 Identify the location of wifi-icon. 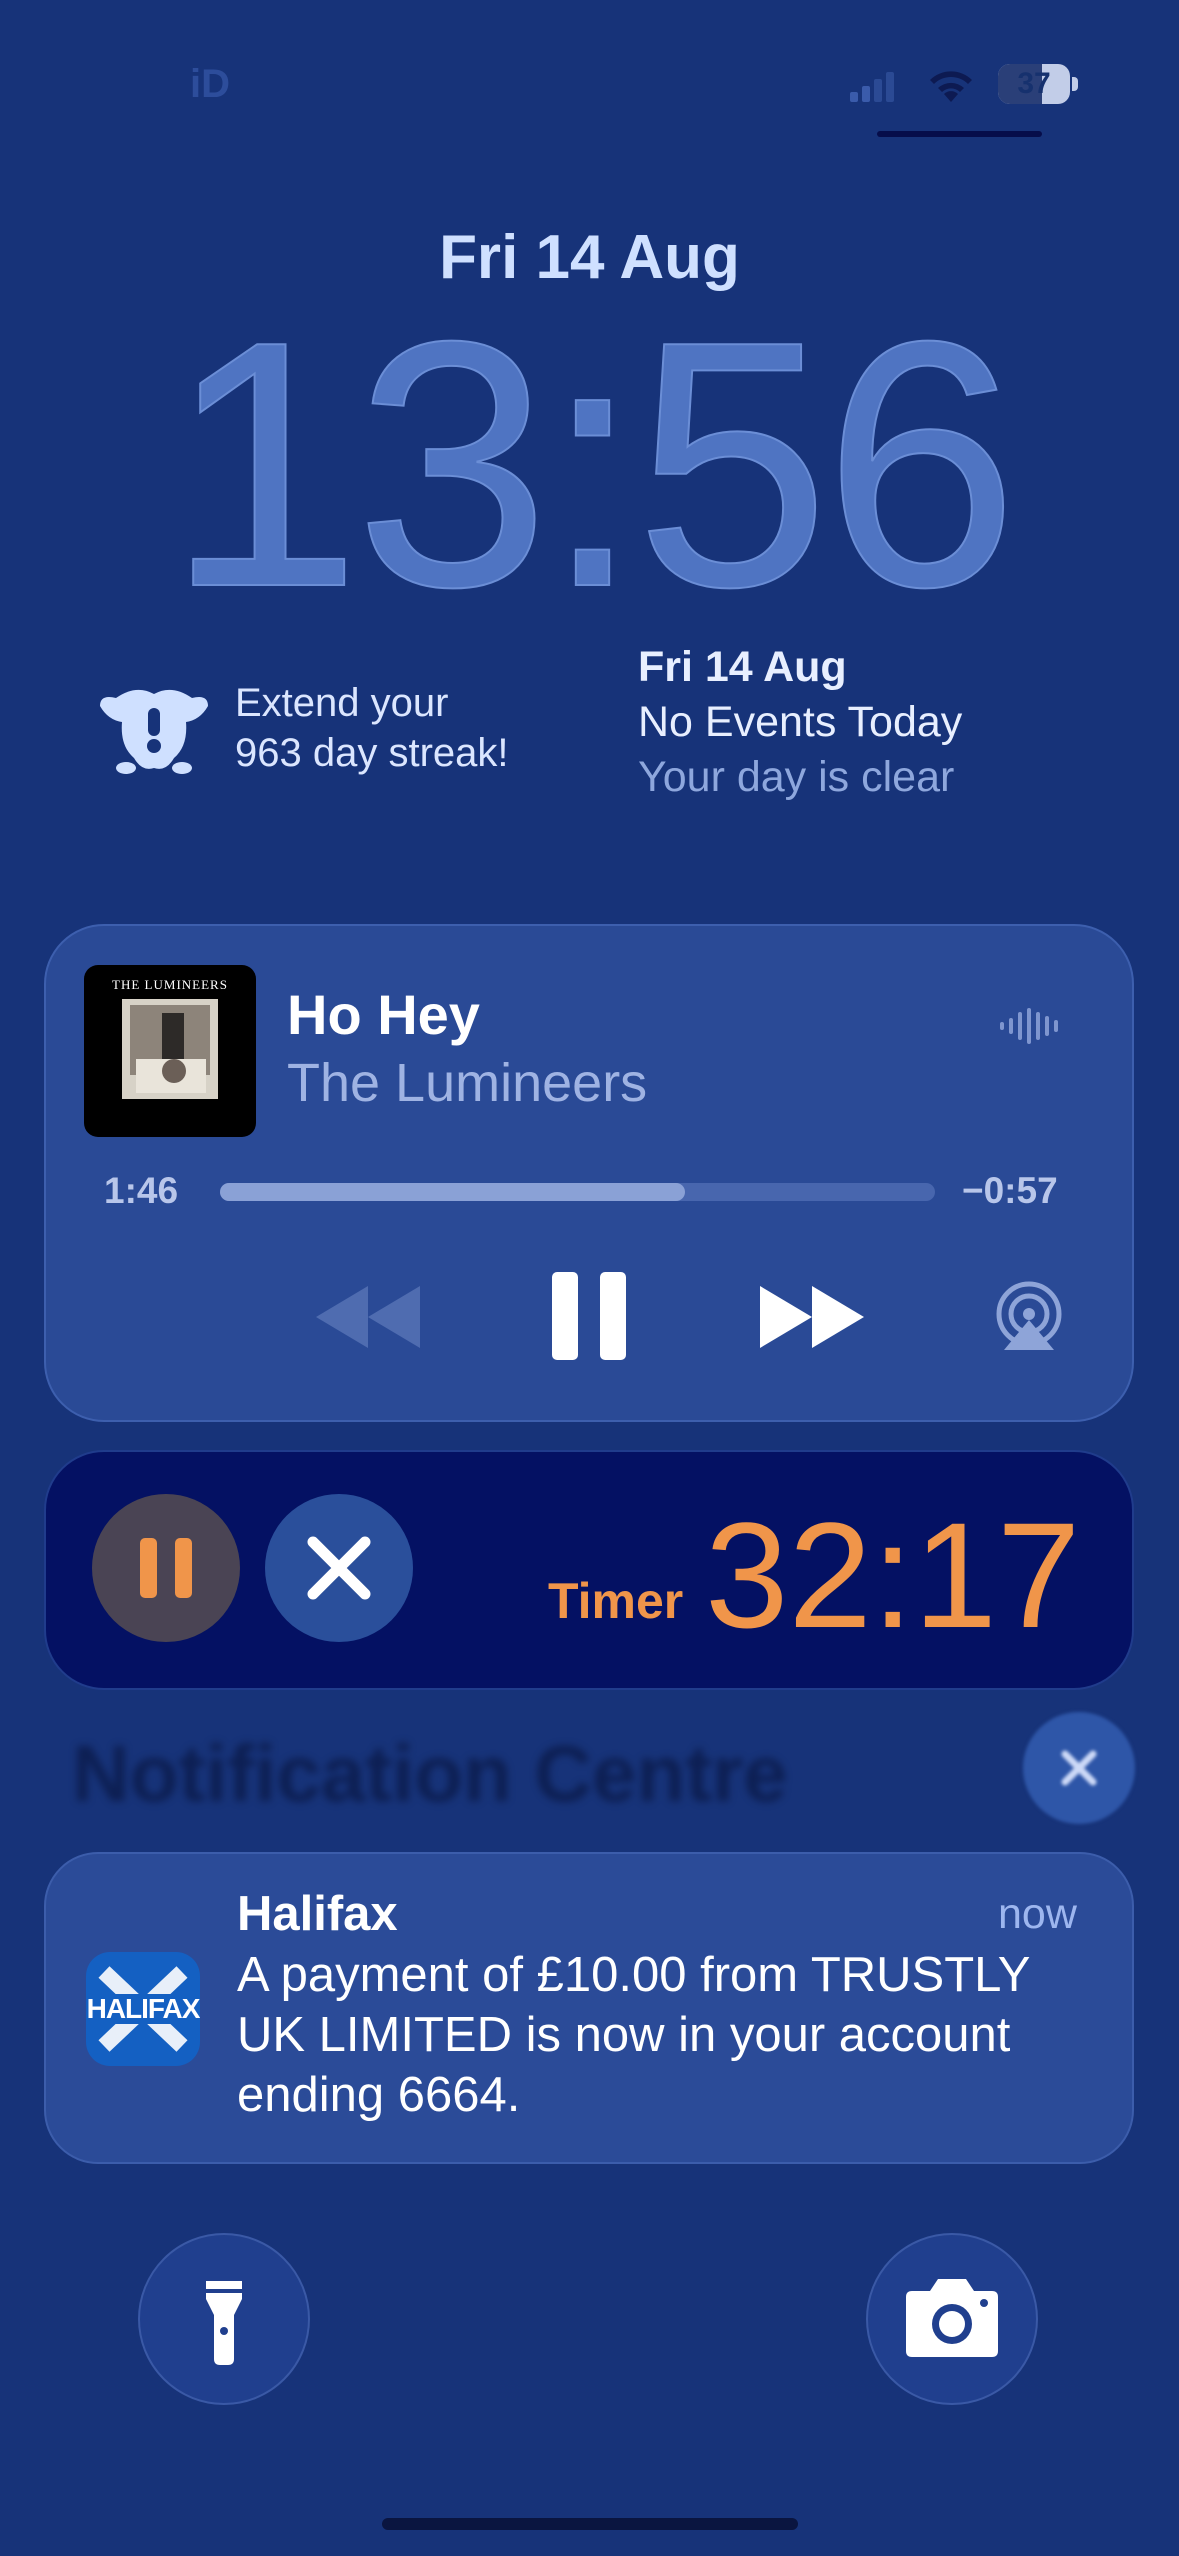
(951, 86).